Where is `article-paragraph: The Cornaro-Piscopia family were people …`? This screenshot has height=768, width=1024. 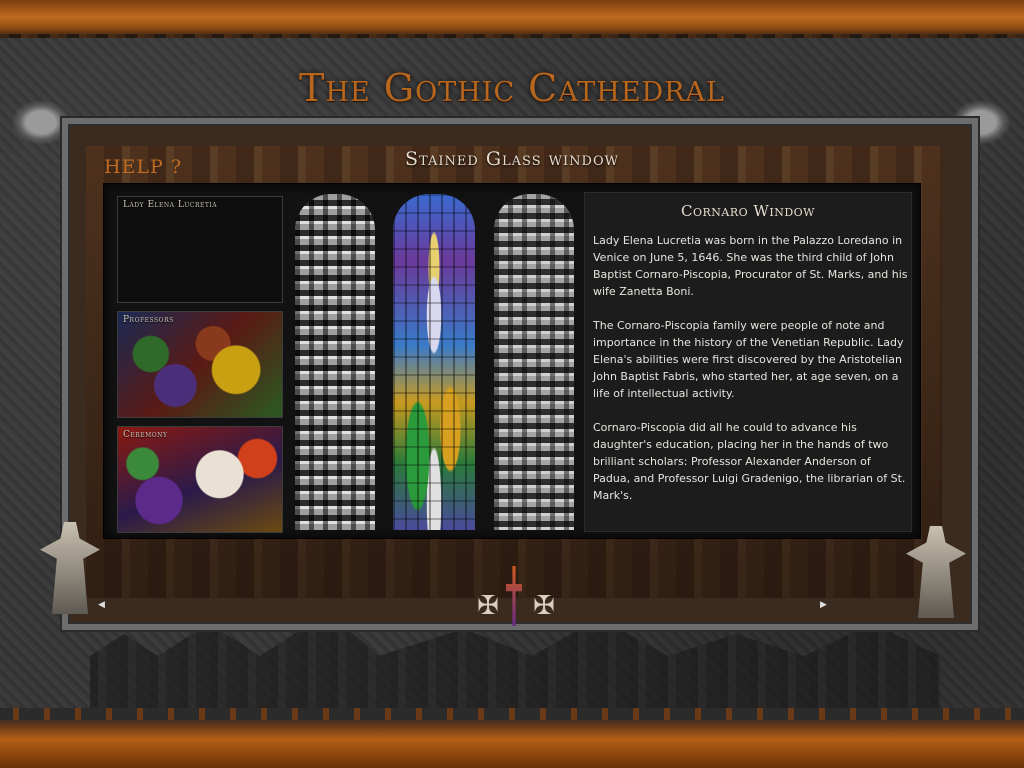 article-paragraph: The Cornaro-Piscopia family were people … is located at coordinates (748, 359).